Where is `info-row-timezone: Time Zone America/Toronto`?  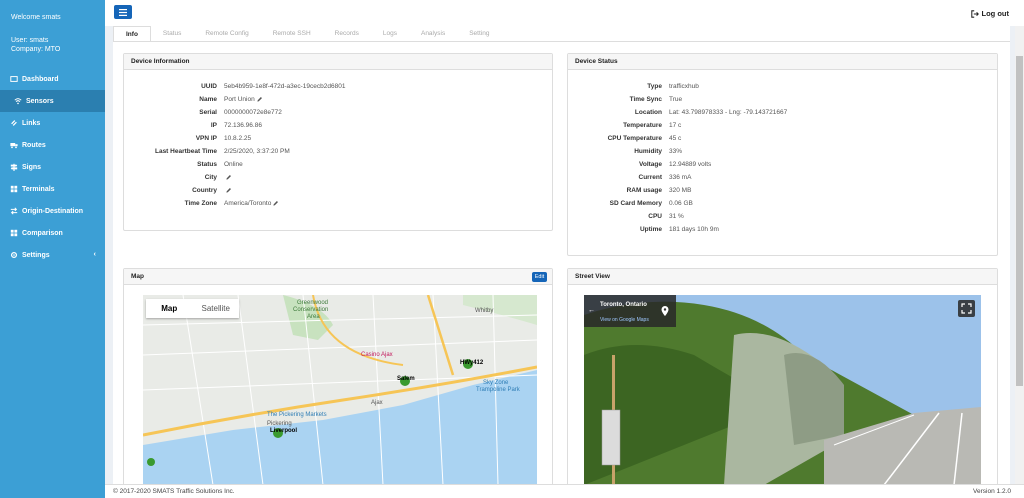
info-row-timezone: Time Zone America/Toronto is located at coordinates (338, 203).